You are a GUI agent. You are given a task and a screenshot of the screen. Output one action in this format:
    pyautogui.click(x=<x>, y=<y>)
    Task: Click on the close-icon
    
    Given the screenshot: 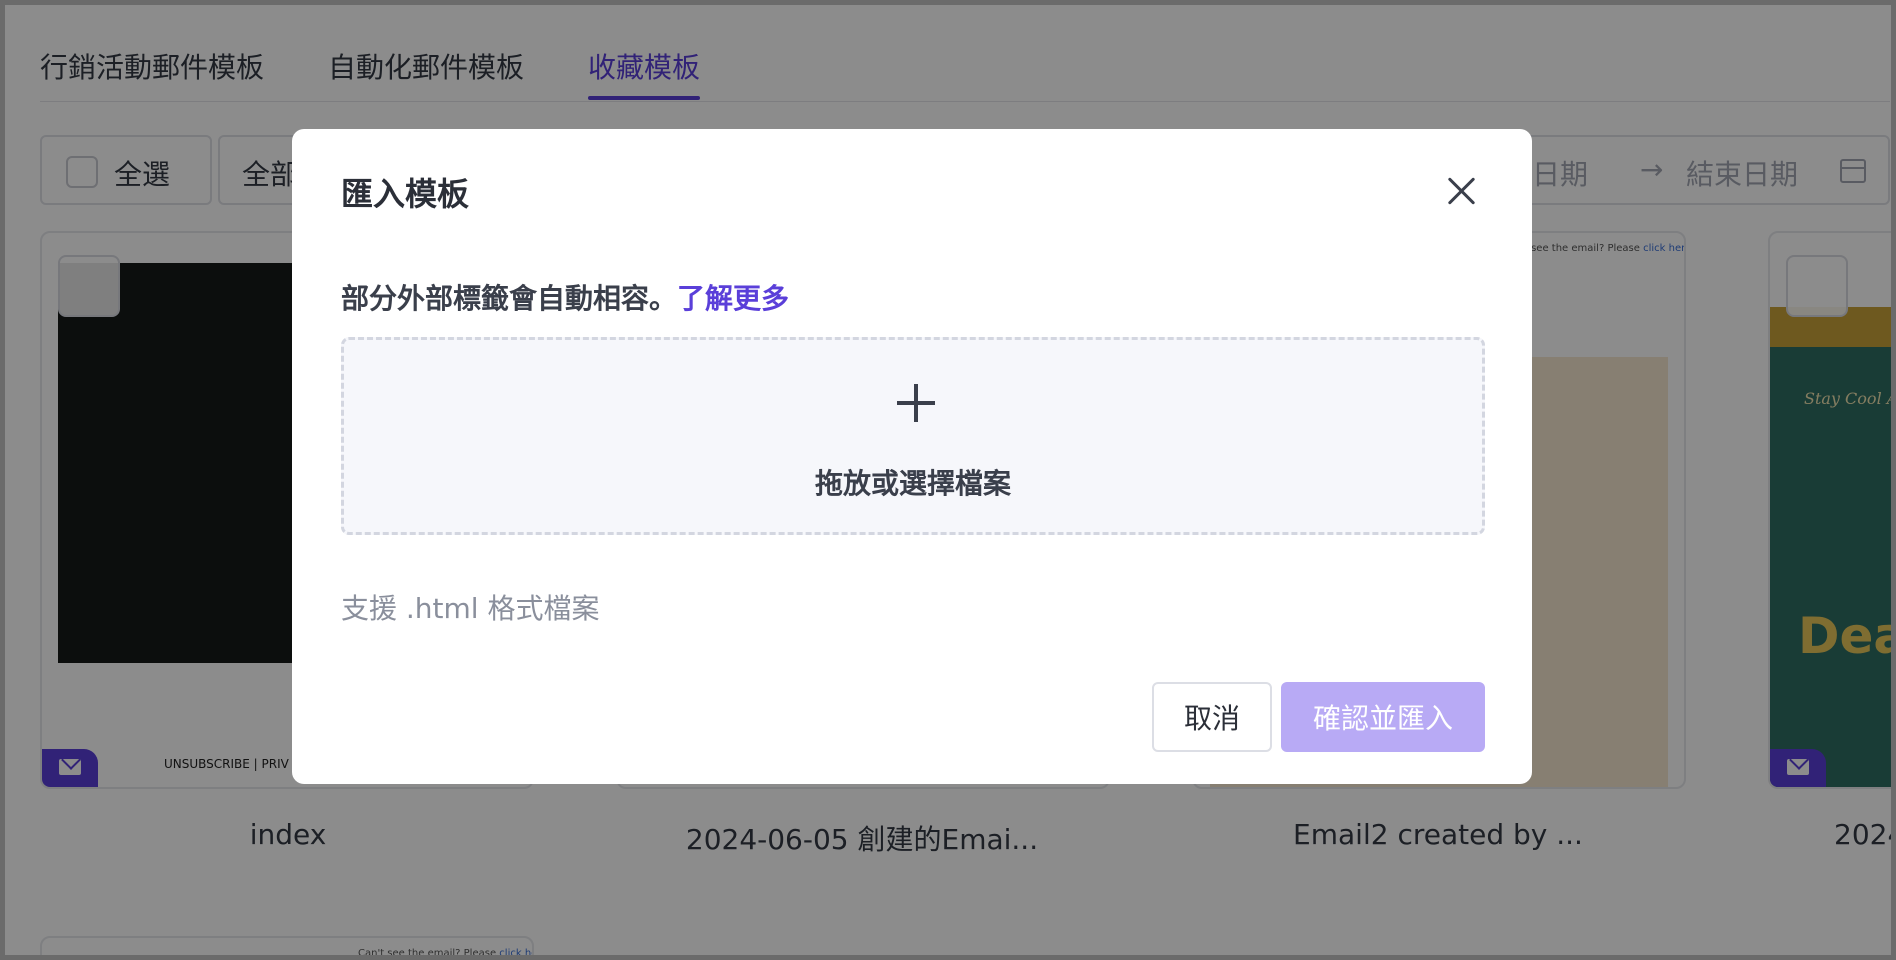 What is the action you would take?
    pyautogui.click(x=1462, y=191)
    